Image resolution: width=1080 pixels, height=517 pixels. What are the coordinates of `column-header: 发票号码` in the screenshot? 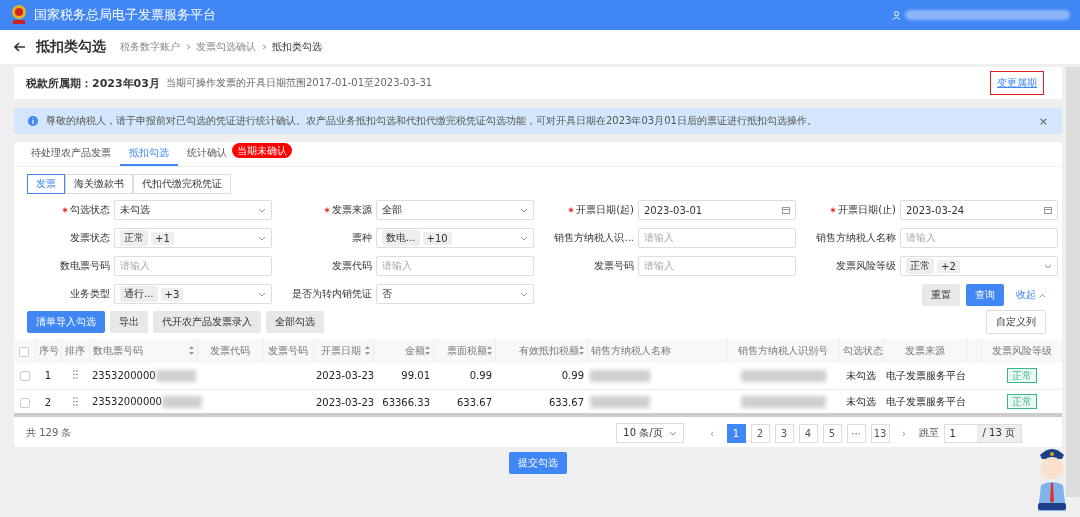 It's located at (288, 351).